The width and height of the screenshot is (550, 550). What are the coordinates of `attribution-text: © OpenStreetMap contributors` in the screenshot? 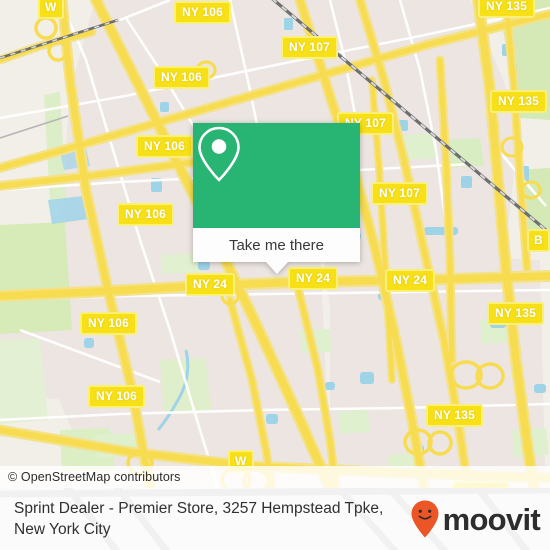 It's located at (94, 477).